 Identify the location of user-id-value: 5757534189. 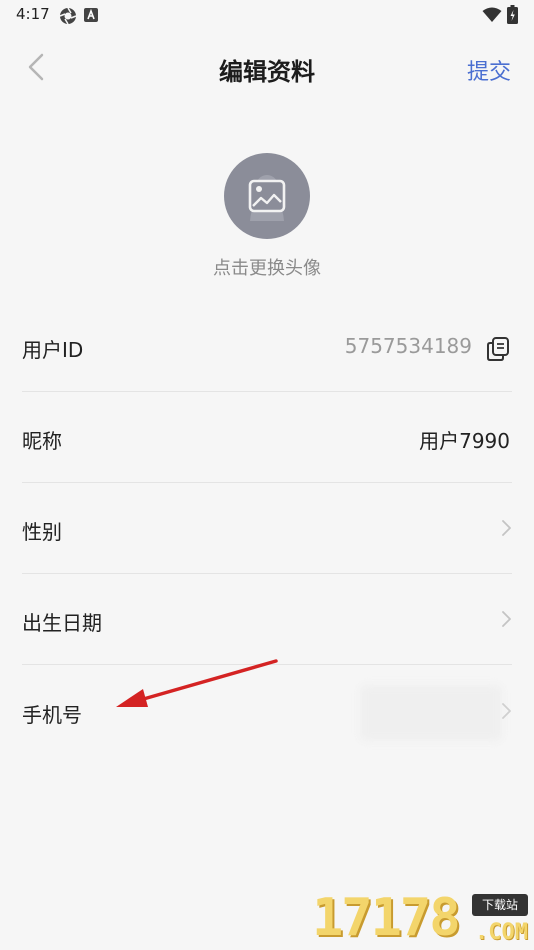
(408, 346).